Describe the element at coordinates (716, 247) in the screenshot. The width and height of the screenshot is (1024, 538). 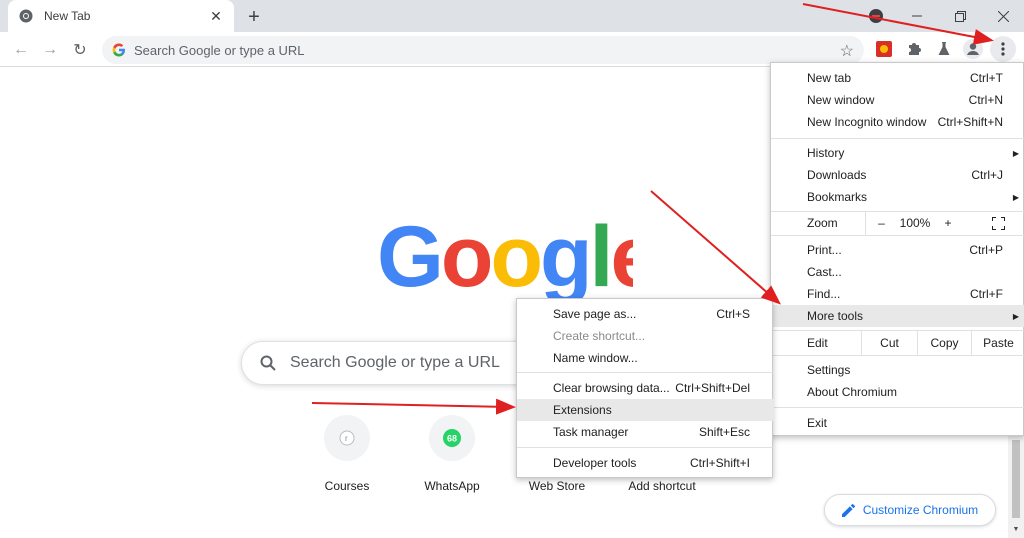
I see `arrow-to-more-tools` at that location.